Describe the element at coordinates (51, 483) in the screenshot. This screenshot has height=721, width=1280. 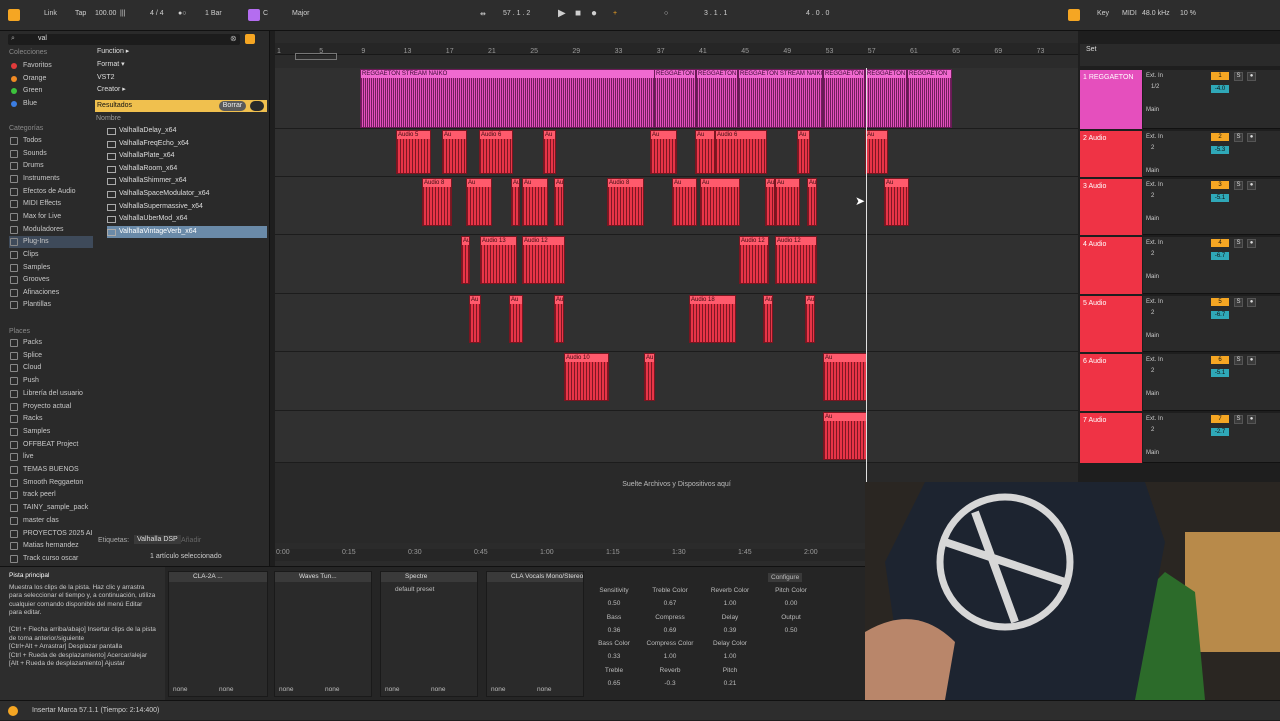
I see `place-item: Smooth Reggaeton` at that location.